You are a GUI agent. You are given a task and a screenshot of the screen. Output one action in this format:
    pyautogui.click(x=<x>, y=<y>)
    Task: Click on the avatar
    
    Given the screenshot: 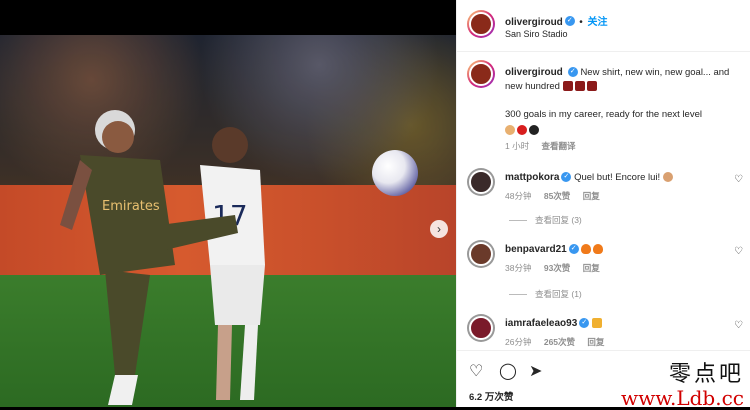 What is the action you would take?
    pyautogui.click(x=481, y=24)
    